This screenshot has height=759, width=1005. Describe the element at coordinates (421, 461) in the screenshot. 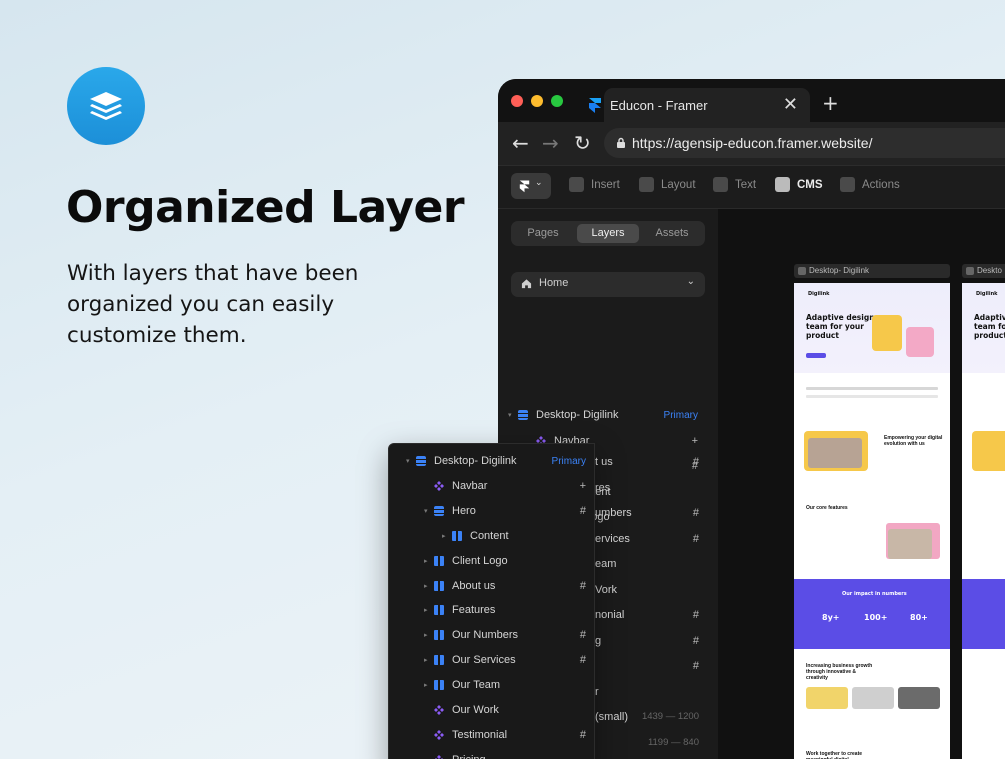

I see `stack-icon` at that location.